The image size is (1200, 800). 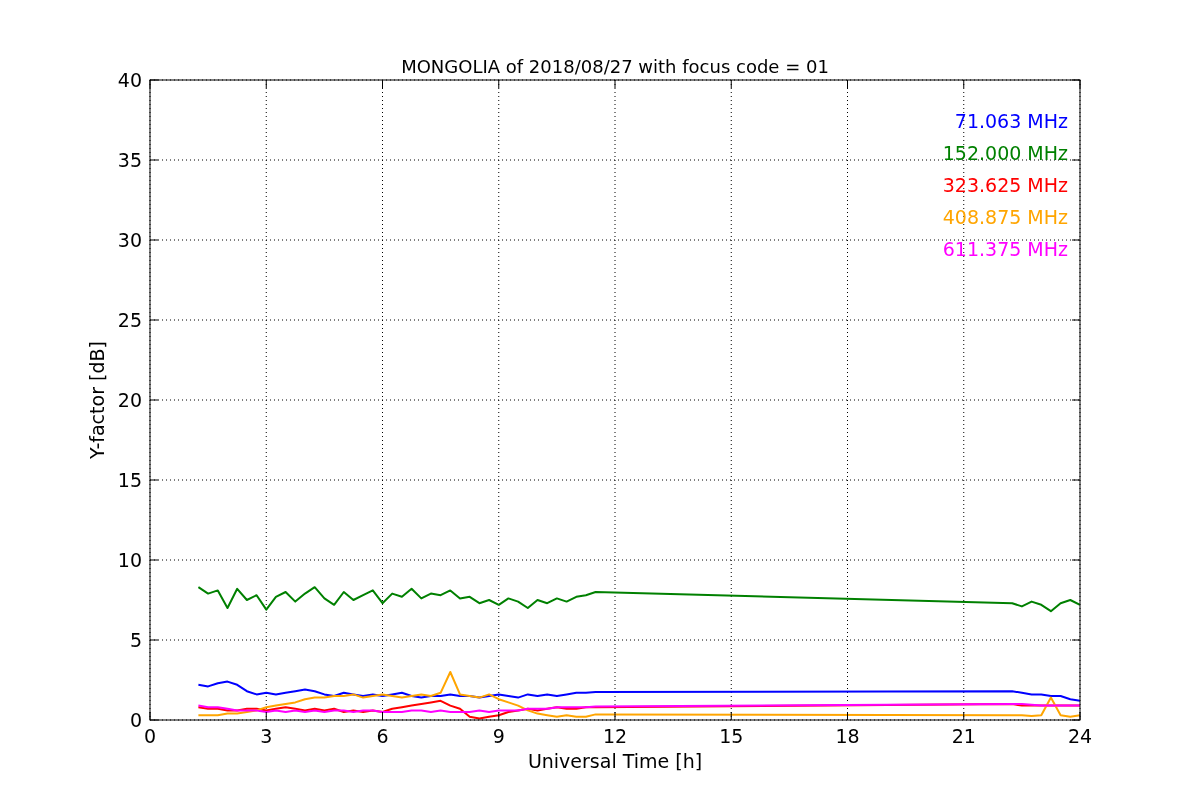 I want to click on y-axis-label: Y-factor [dB], so click(x=97, y=400).